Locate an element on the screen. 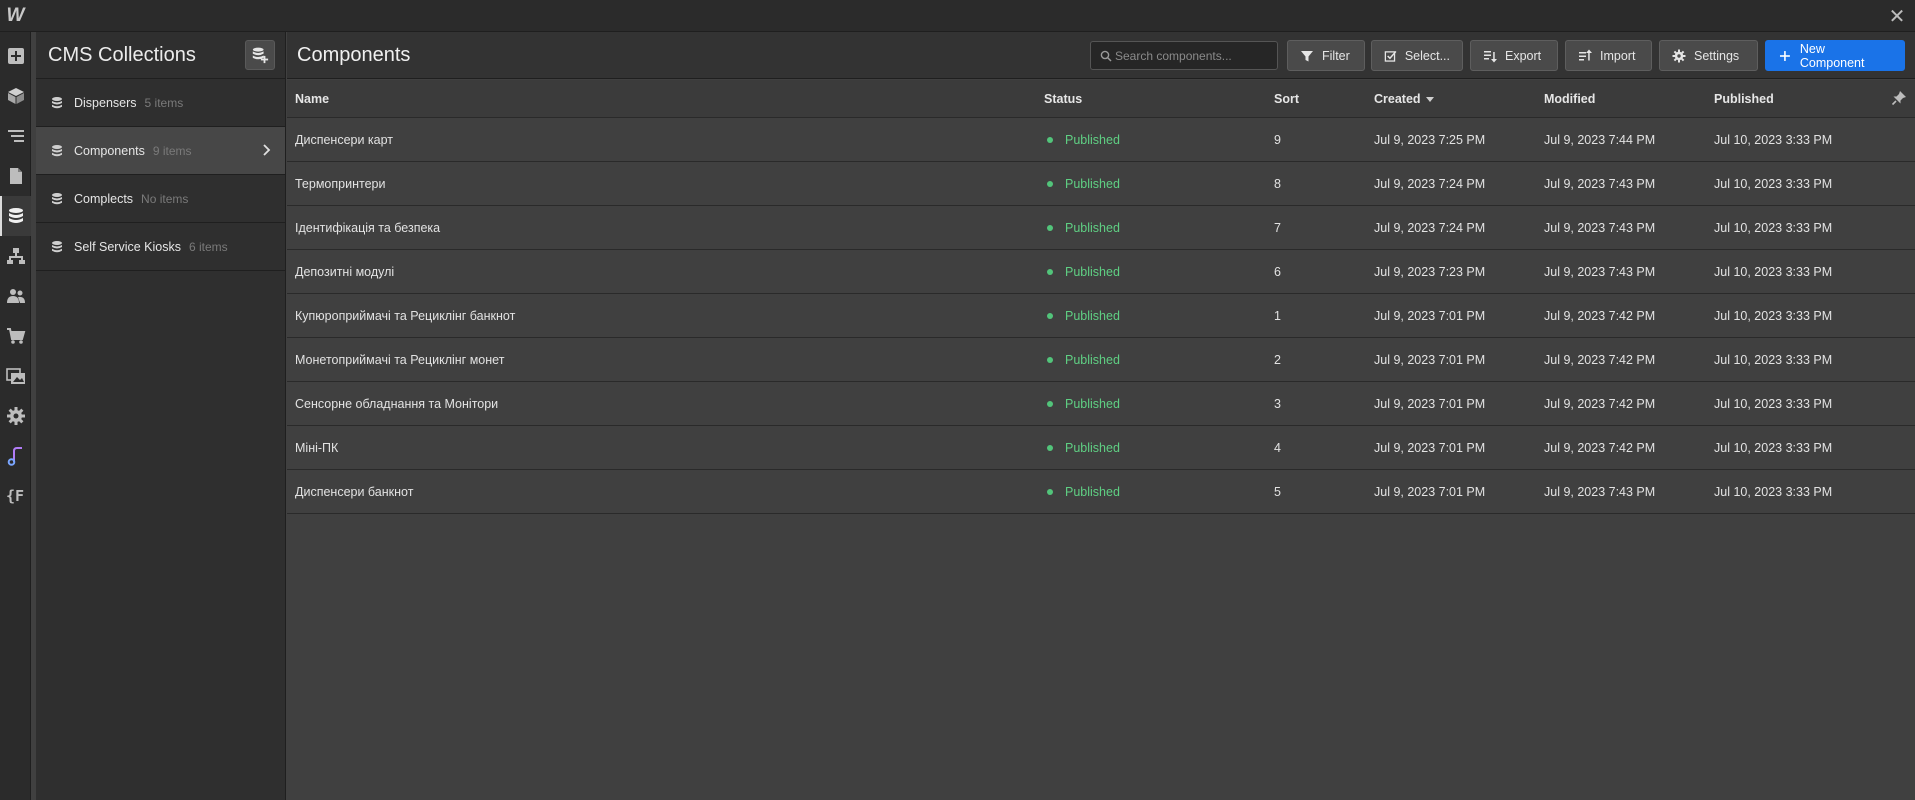 This screenshot has width=1915, height=800. cell-name: Купюроприймачі та Рециклінг банкнот is located at coordinates (405, 316).